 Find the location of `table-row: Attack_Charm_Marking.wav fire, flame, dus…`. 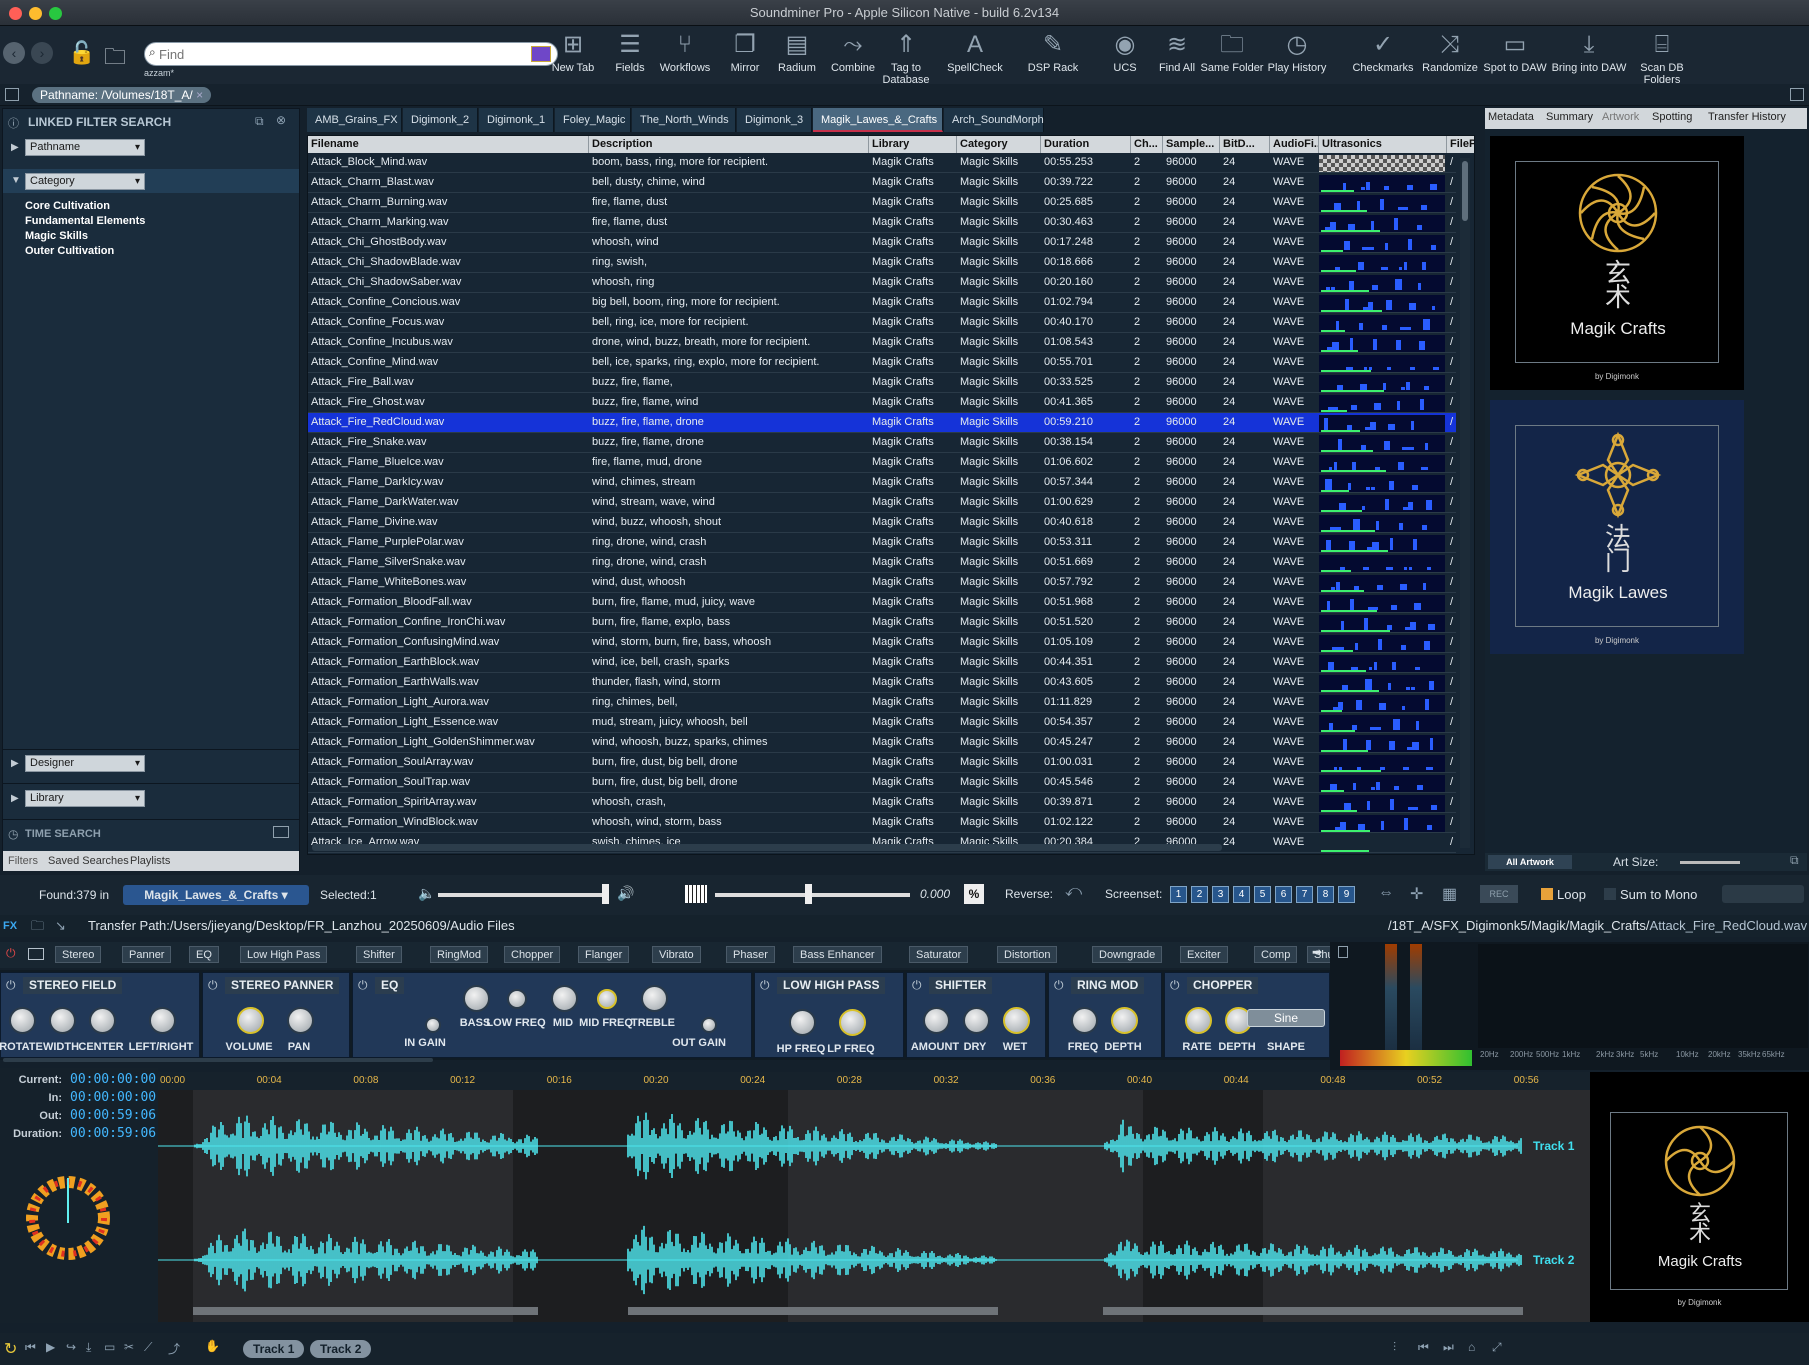

table-row: Attack_Charm_Marking.wav fire, flame, dus… is located at coordinates (882, 223).